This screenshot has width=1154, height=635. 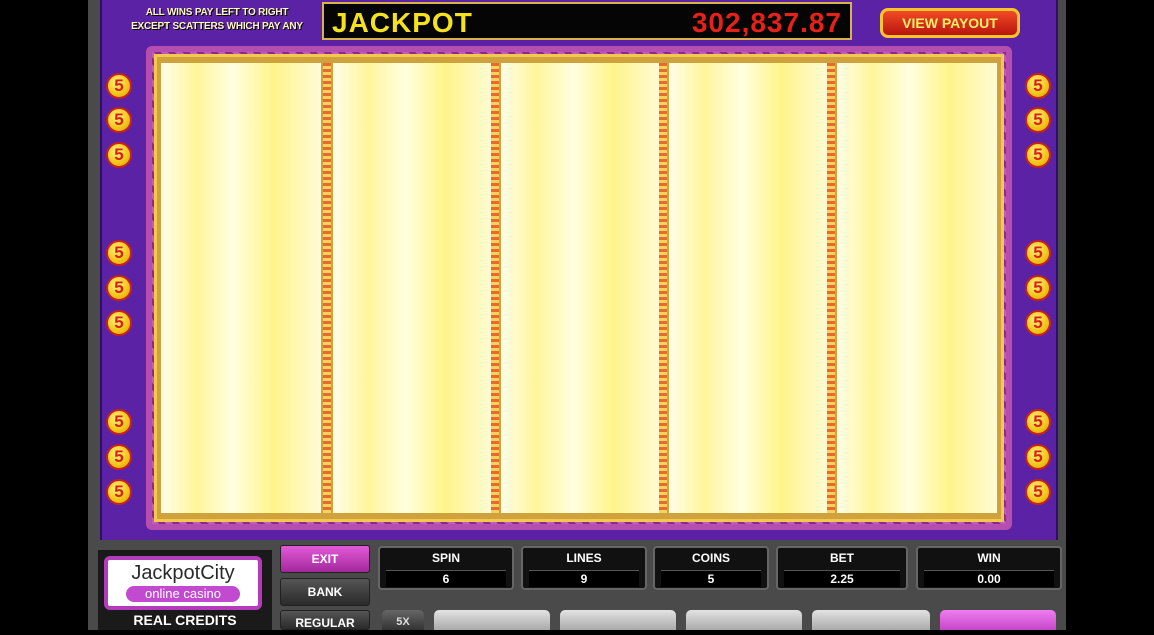 What do you see at coordinates (871, 620) in the screenshot?
I see `bet-button` at bounding box center [871, 620].